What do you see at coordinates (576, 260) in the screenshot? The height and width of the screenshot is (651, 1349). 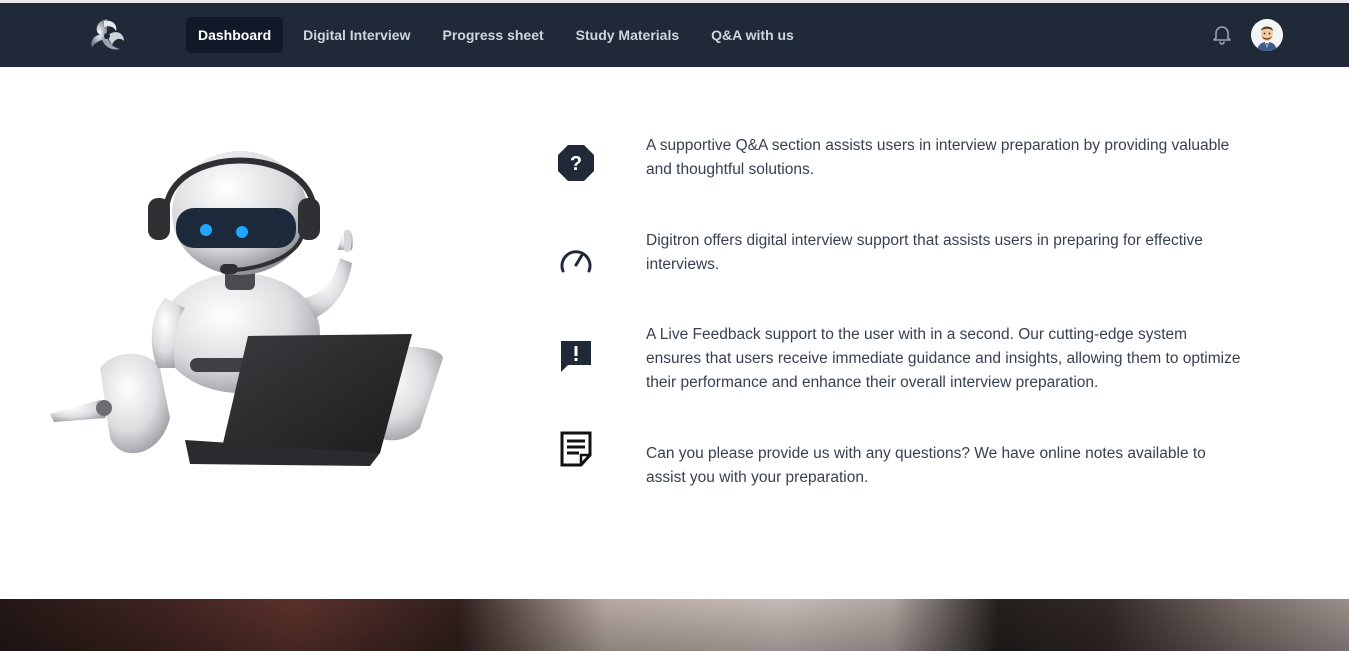 I see `speedometer-icon` at bounding box center [576, 260].